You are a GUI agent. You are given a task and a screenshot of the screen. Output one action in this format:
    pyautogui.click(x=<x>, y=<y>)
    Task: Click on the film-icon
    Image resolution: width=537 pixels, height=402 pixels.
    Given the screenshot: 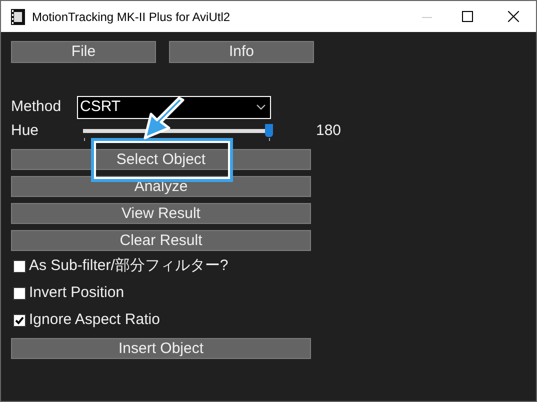 What is the action you would take?
    pyautogui.click(x=18, y=16)
    